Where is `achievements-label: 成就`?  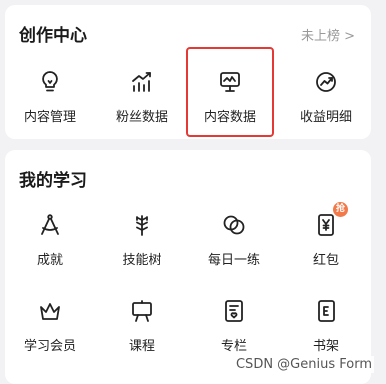 achievements-label: 成就 is located at coordinates (49, 260).